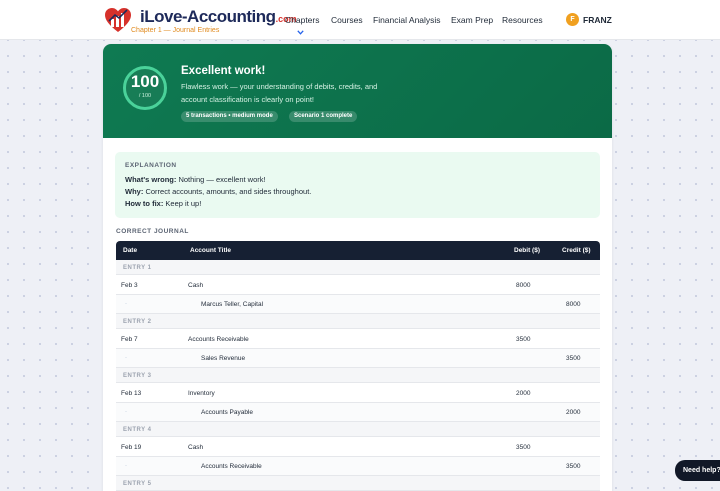  I want to click on col-debit: Debit ($), so click(527, 250).